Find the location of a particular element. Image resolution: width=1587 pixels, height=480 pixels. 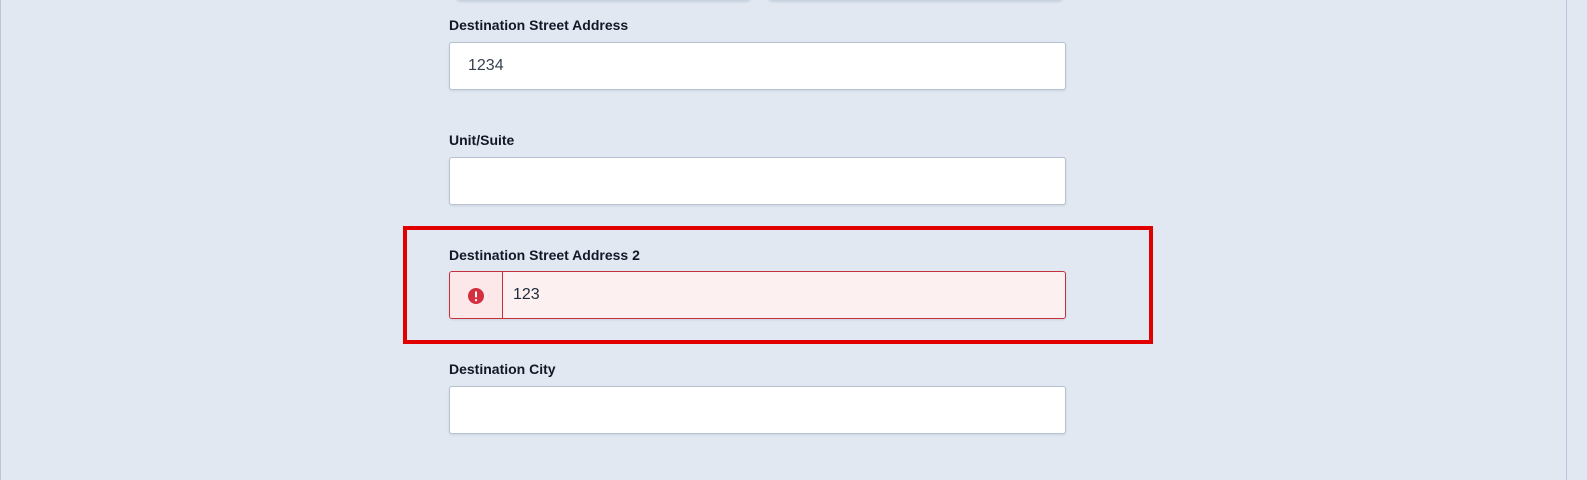

error-icon is located at coordinates (476, 296).